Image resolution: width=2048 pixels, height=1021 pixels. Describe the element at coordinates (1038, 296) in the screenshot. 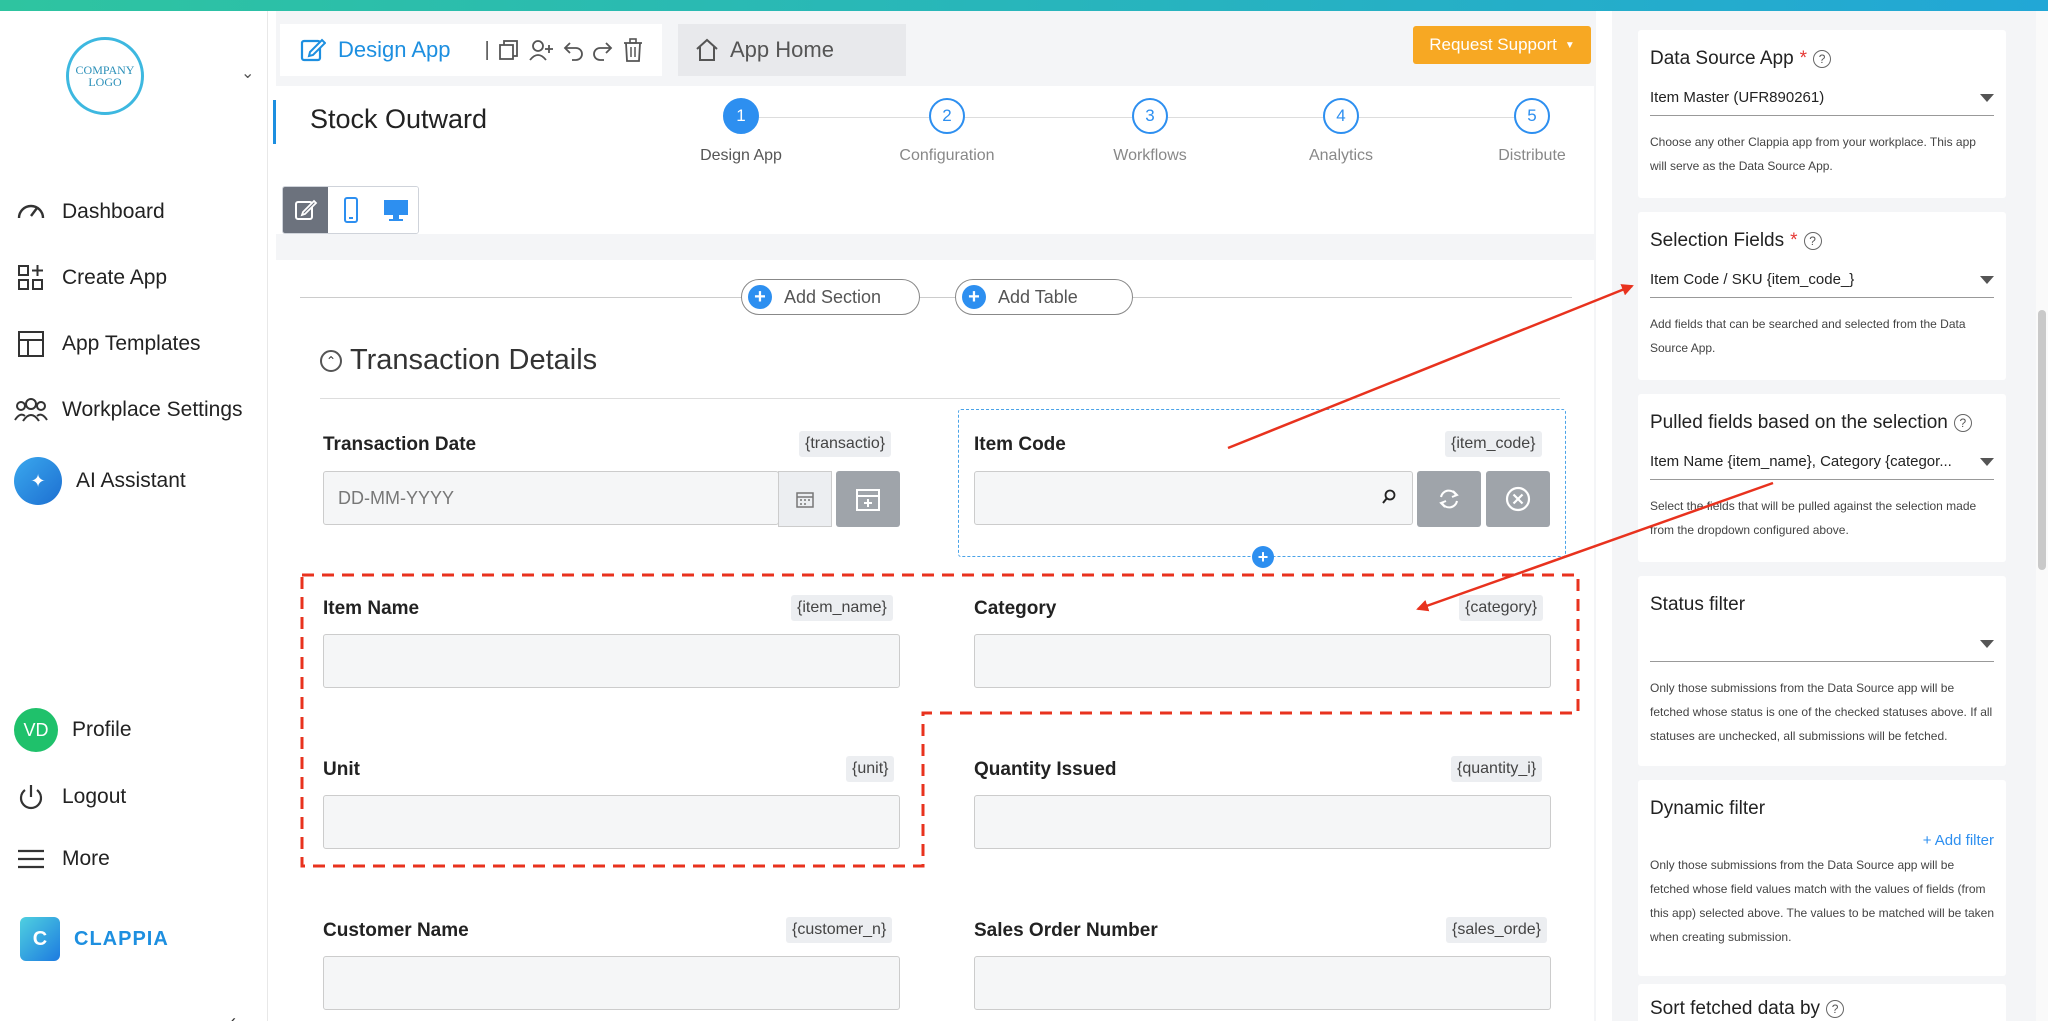

I see `button-label: Add Table` at that location.